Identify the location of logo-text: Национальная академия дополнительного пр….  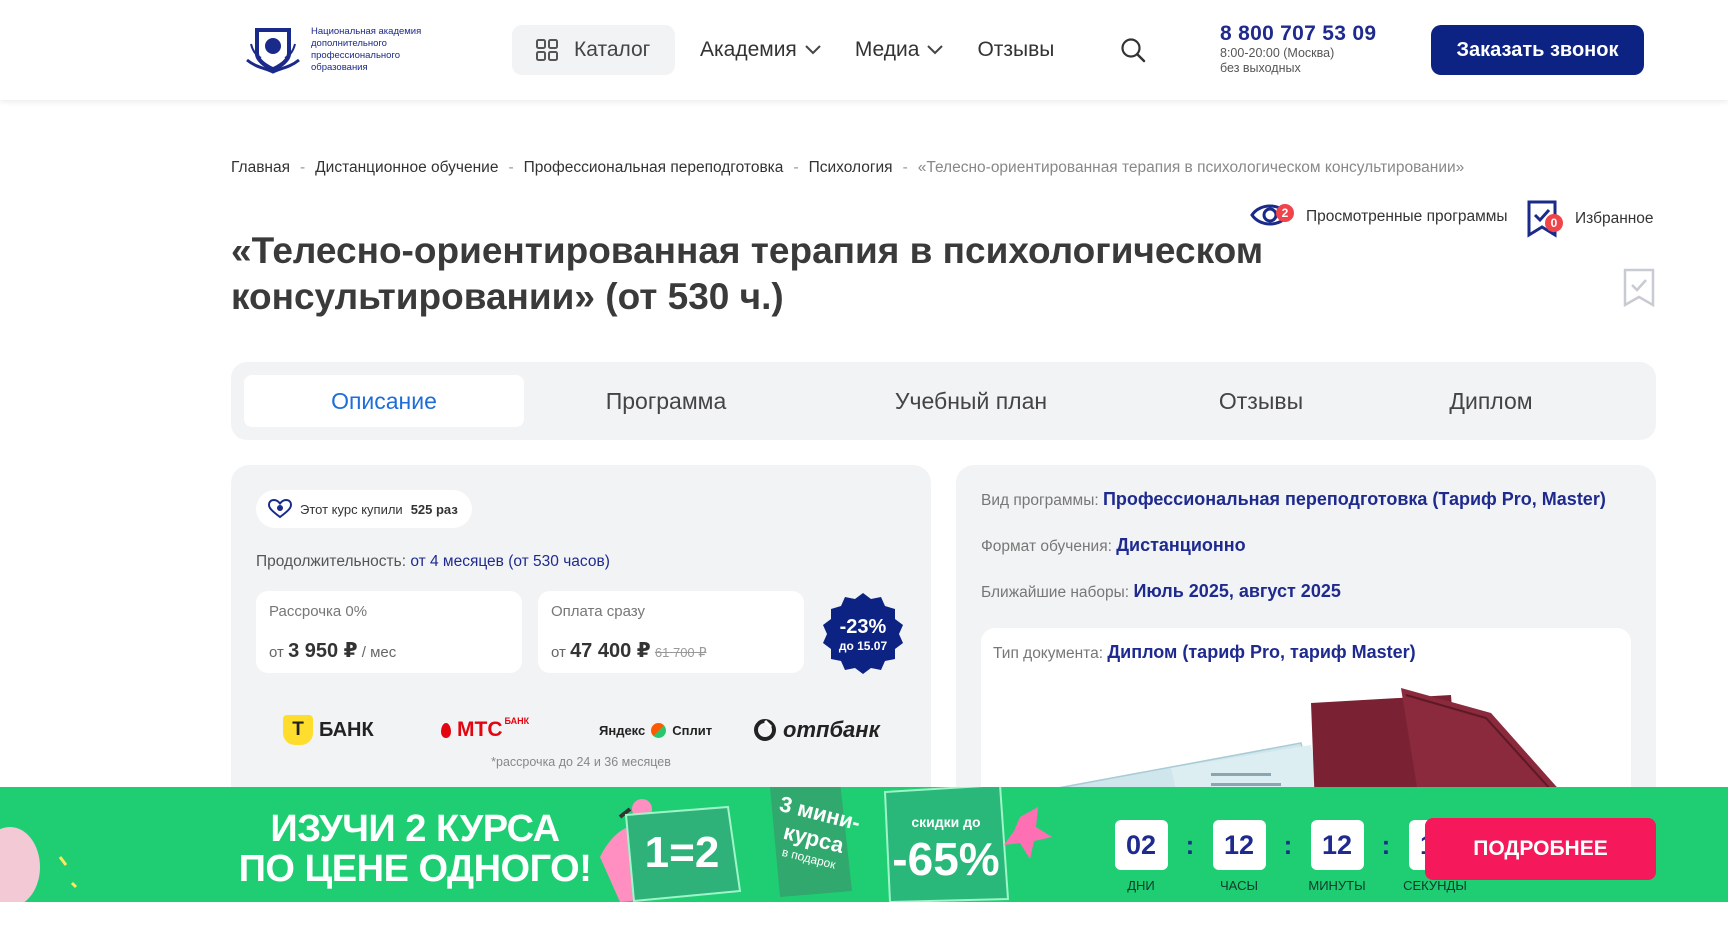
(366, 49).